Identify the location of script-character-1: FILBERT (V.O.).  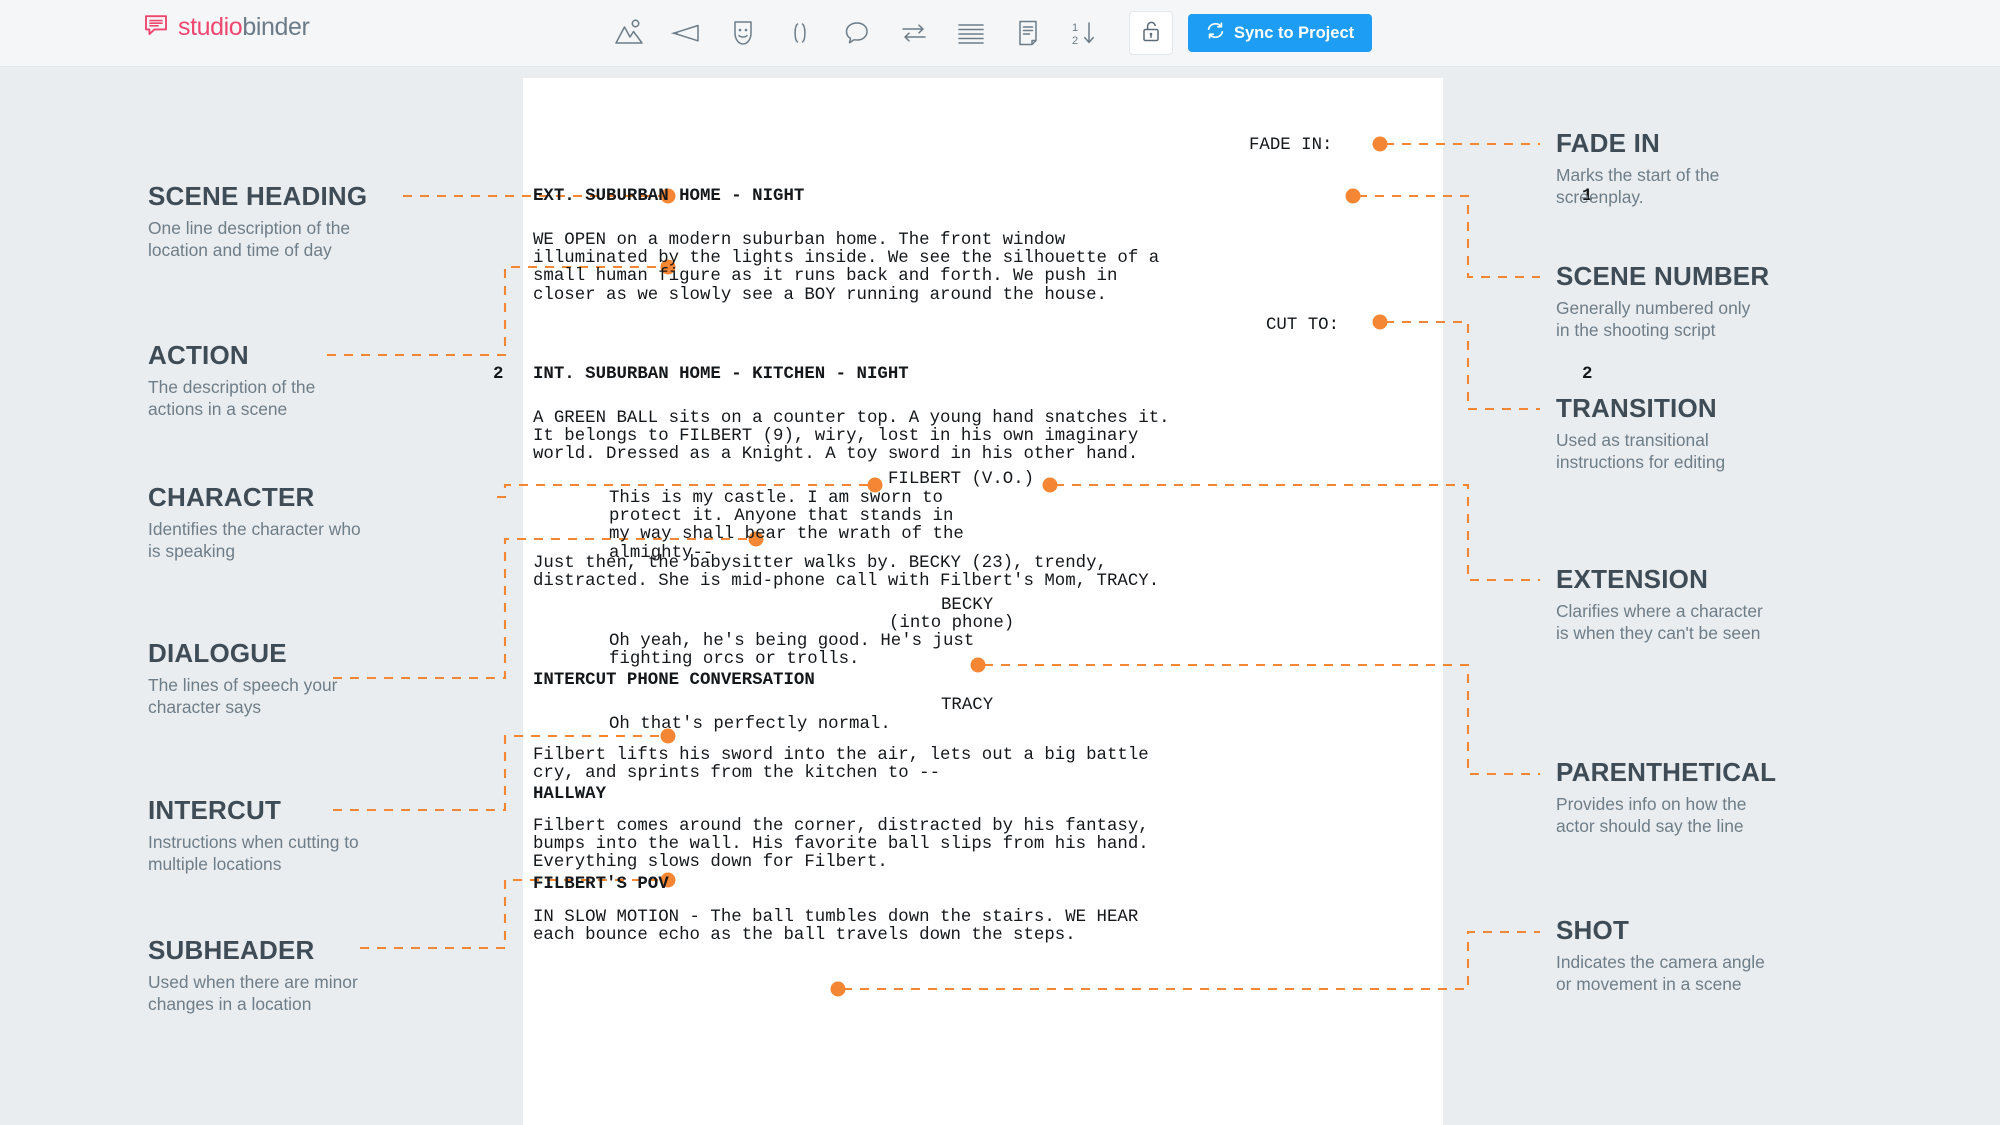
(961, 479).